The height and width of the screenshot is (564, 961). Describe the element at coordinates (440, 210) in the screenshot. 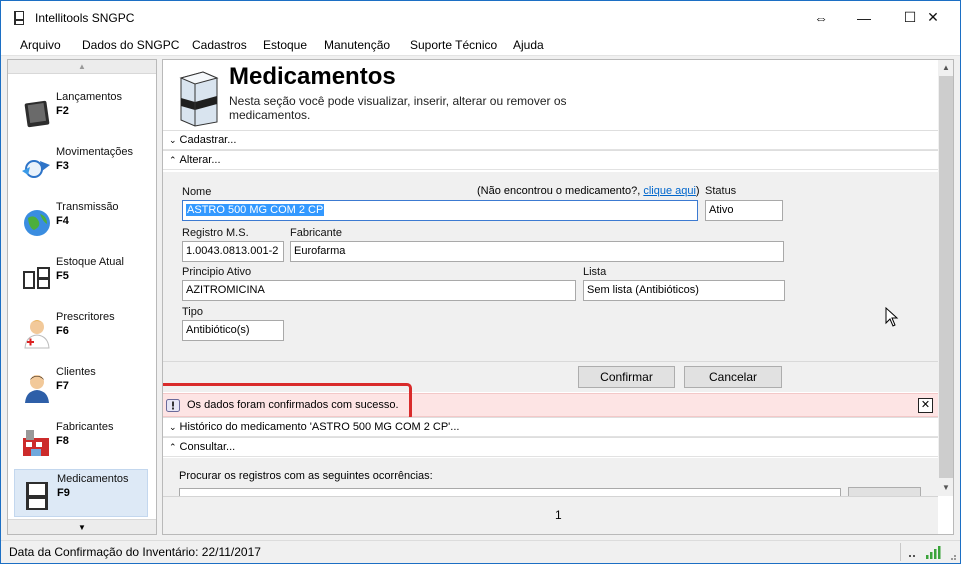

I see `nome-input: ASTRO 500 MG COM 2 CP` at that location.